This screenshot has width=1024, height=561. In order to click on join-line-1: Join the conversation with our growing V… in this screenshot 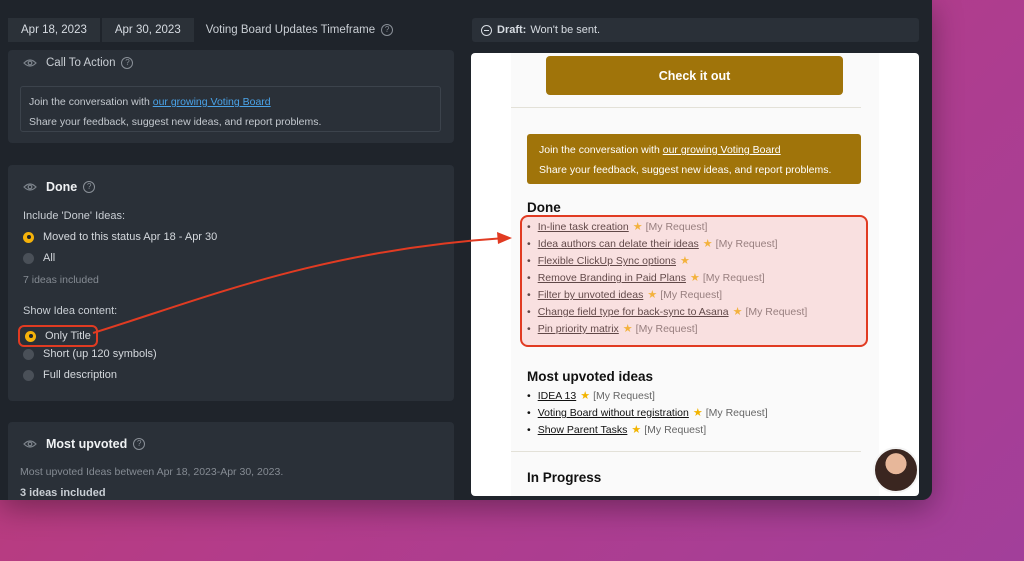, I will do `click(694, 150)`.